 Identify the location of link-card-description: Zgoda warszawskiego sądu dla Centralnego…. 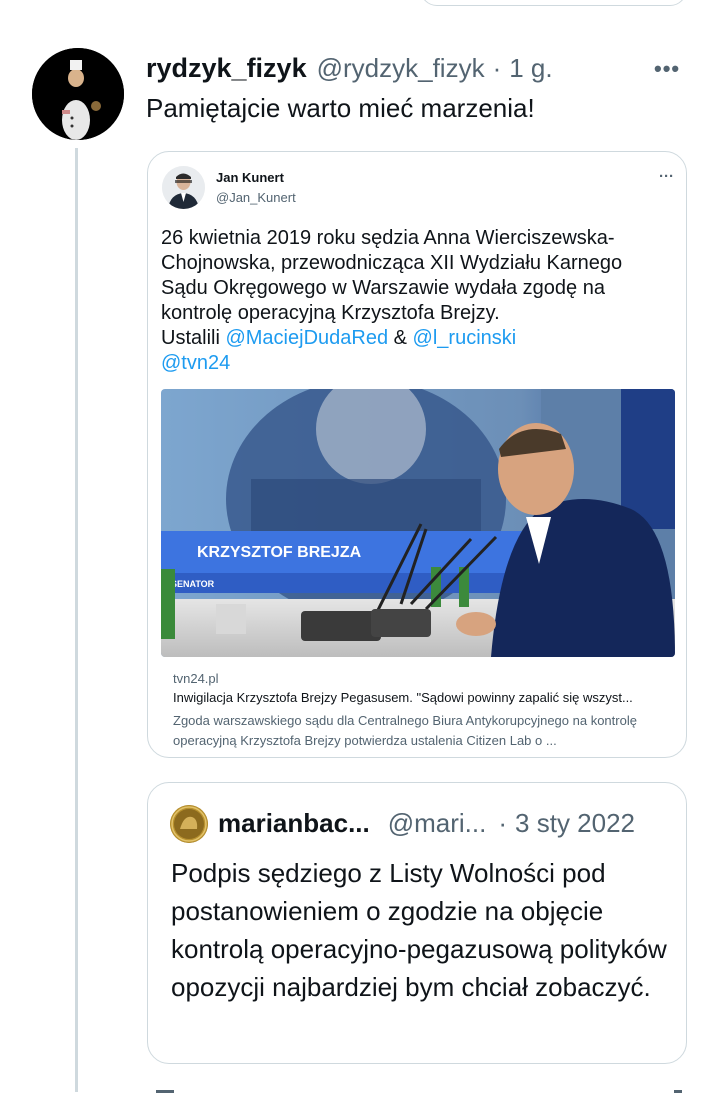
(405, 730).